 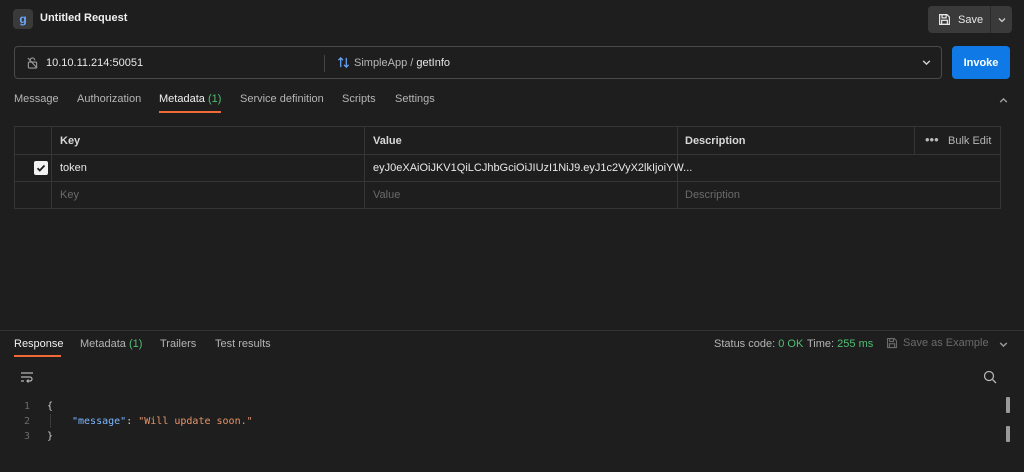 I want to click on wrap-lines-icon, so click(x=27, y=377).